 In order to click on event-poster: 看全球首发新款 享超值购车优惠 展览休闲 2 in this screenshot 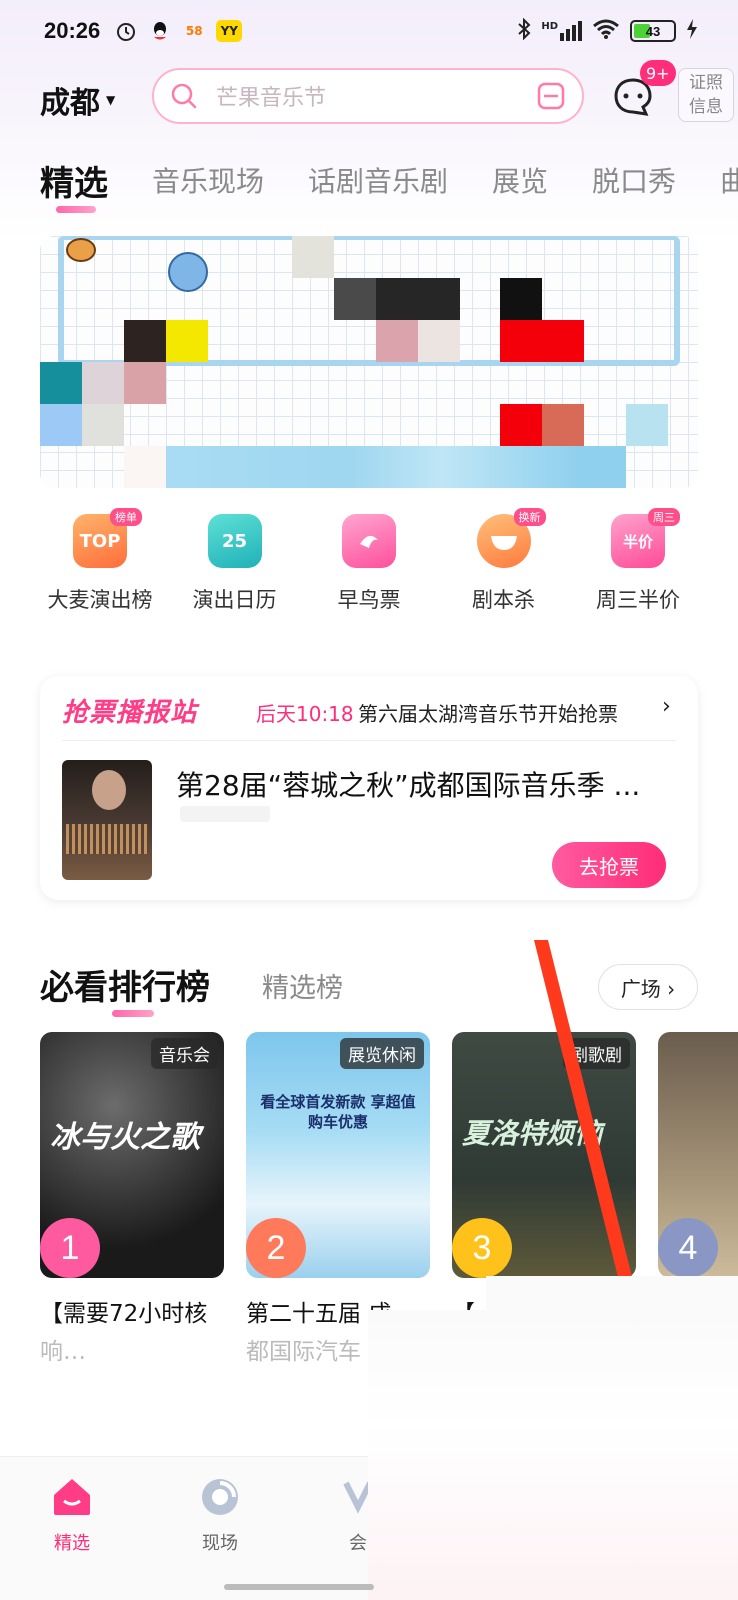, I will do `click(338, 1155)`.